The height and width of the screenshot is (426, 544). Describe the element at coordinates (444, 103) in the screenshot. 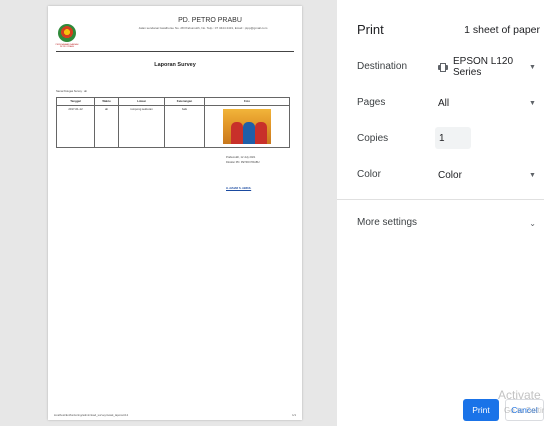

I see `pages-value: All` at that location.